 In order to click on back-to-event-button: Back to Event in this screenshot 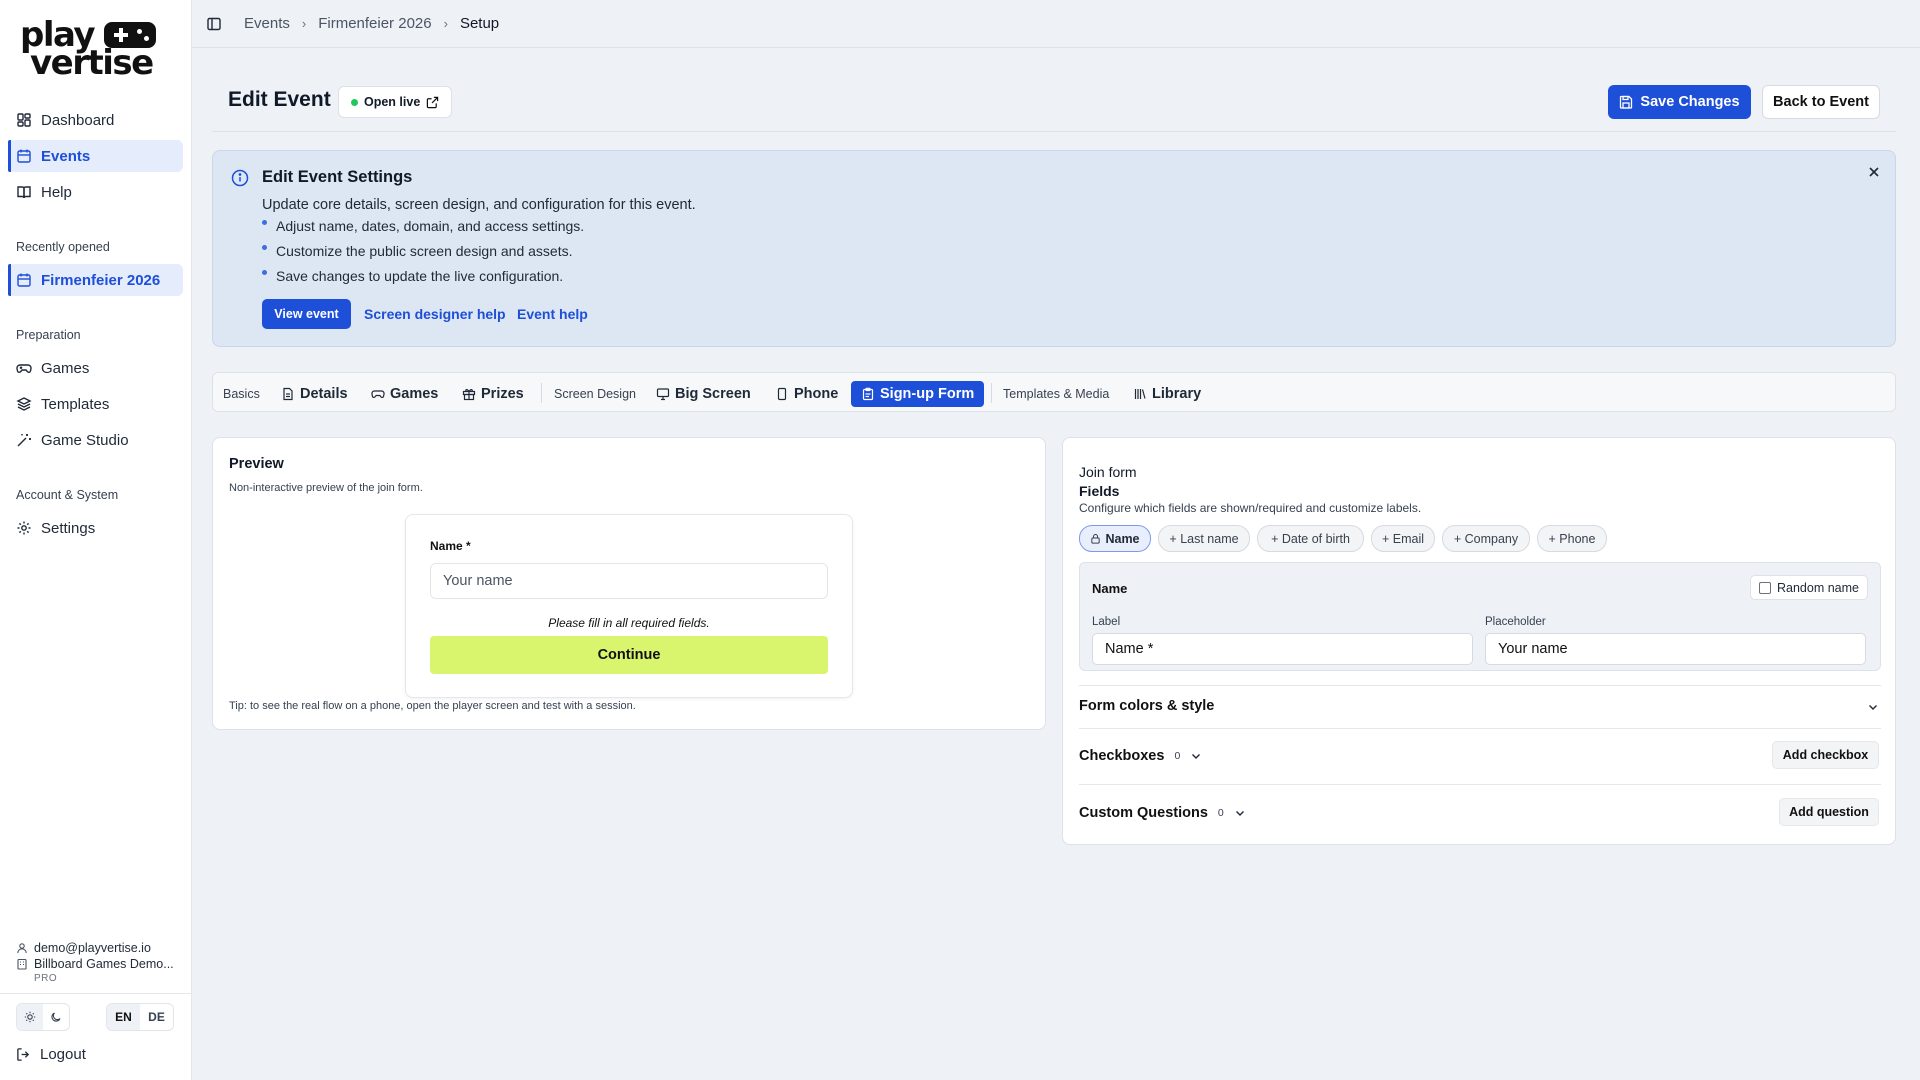, I will do `click(1821, 102)`.